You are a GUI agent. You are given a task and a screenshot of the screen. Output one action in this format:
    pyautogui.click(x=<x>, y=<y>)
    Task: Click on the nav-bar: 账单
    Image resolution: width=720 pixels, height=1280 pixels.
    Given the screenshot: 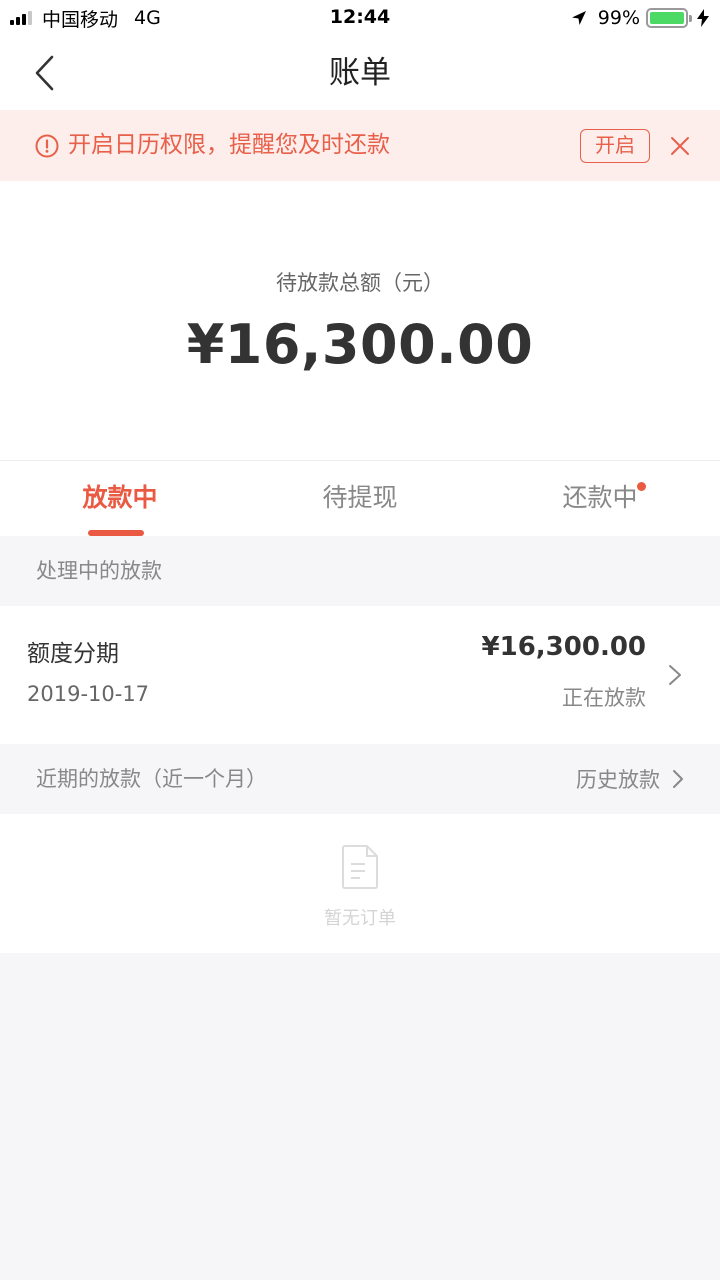 What is the action you would take?
    pyautogui.click(x=360, y=73)
    